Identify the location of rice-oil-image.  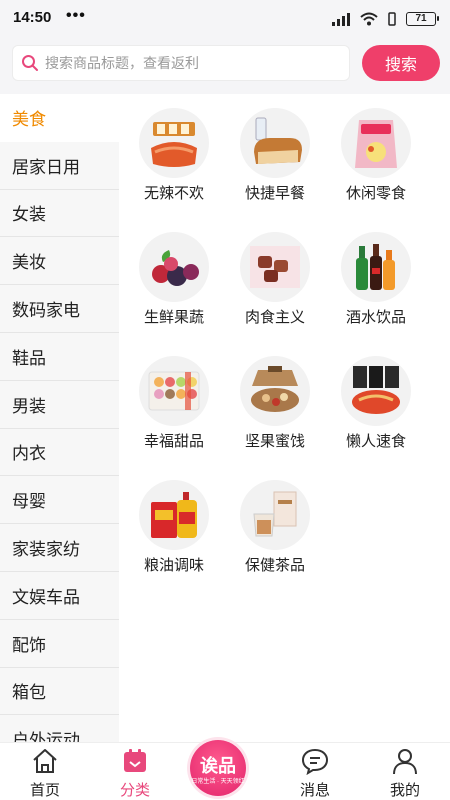
(174, 515).